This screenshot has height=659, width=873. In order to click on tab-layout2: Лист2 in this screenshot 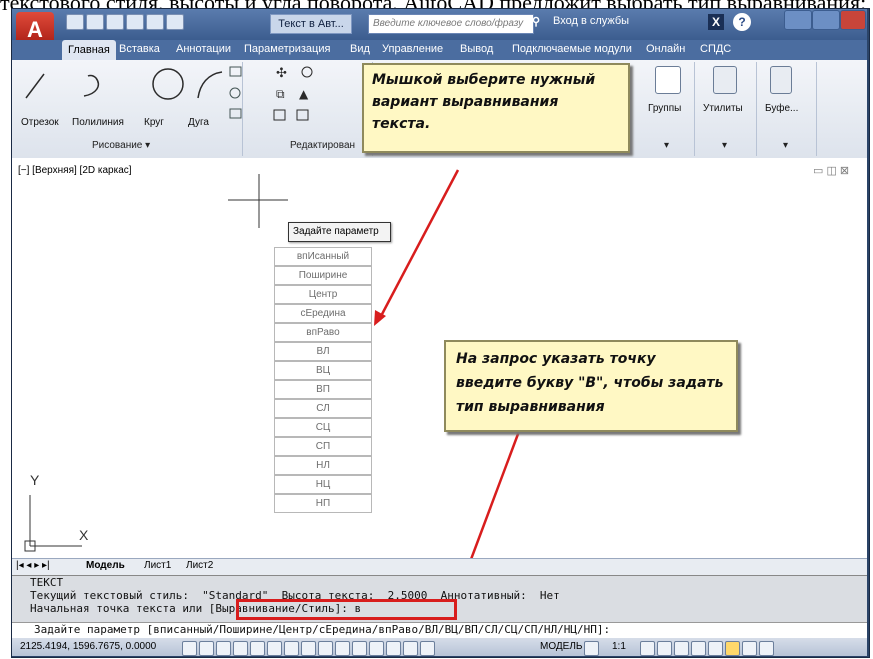, I will do `click(199, 565)`.